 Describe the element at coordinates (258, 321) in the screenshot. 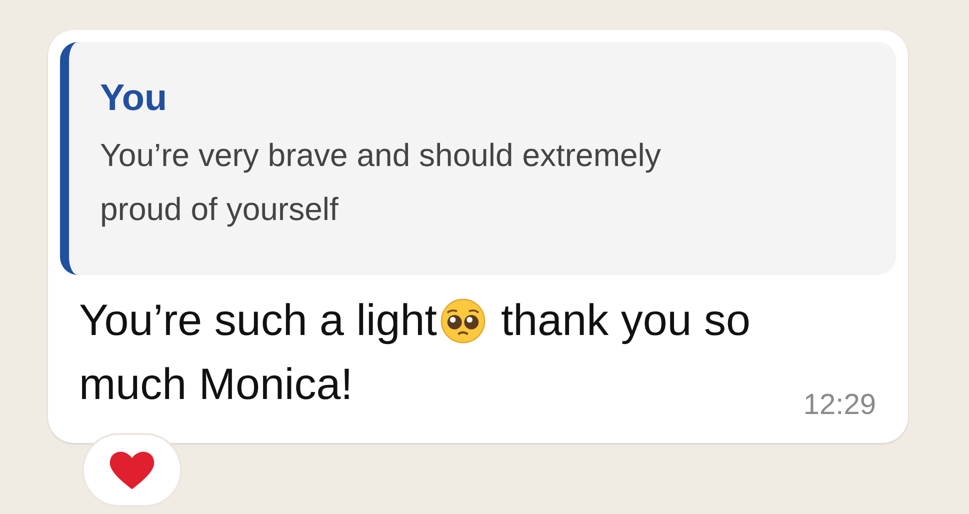

I see `message-text: You’re such a light` at that location.